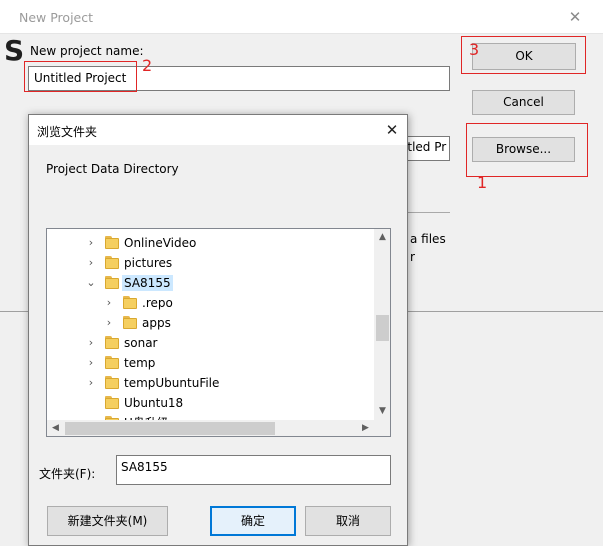 This screenshot has height=546, width=603. I want to click on tree-item-label: tempUbuntuFile, so click(172, 383).